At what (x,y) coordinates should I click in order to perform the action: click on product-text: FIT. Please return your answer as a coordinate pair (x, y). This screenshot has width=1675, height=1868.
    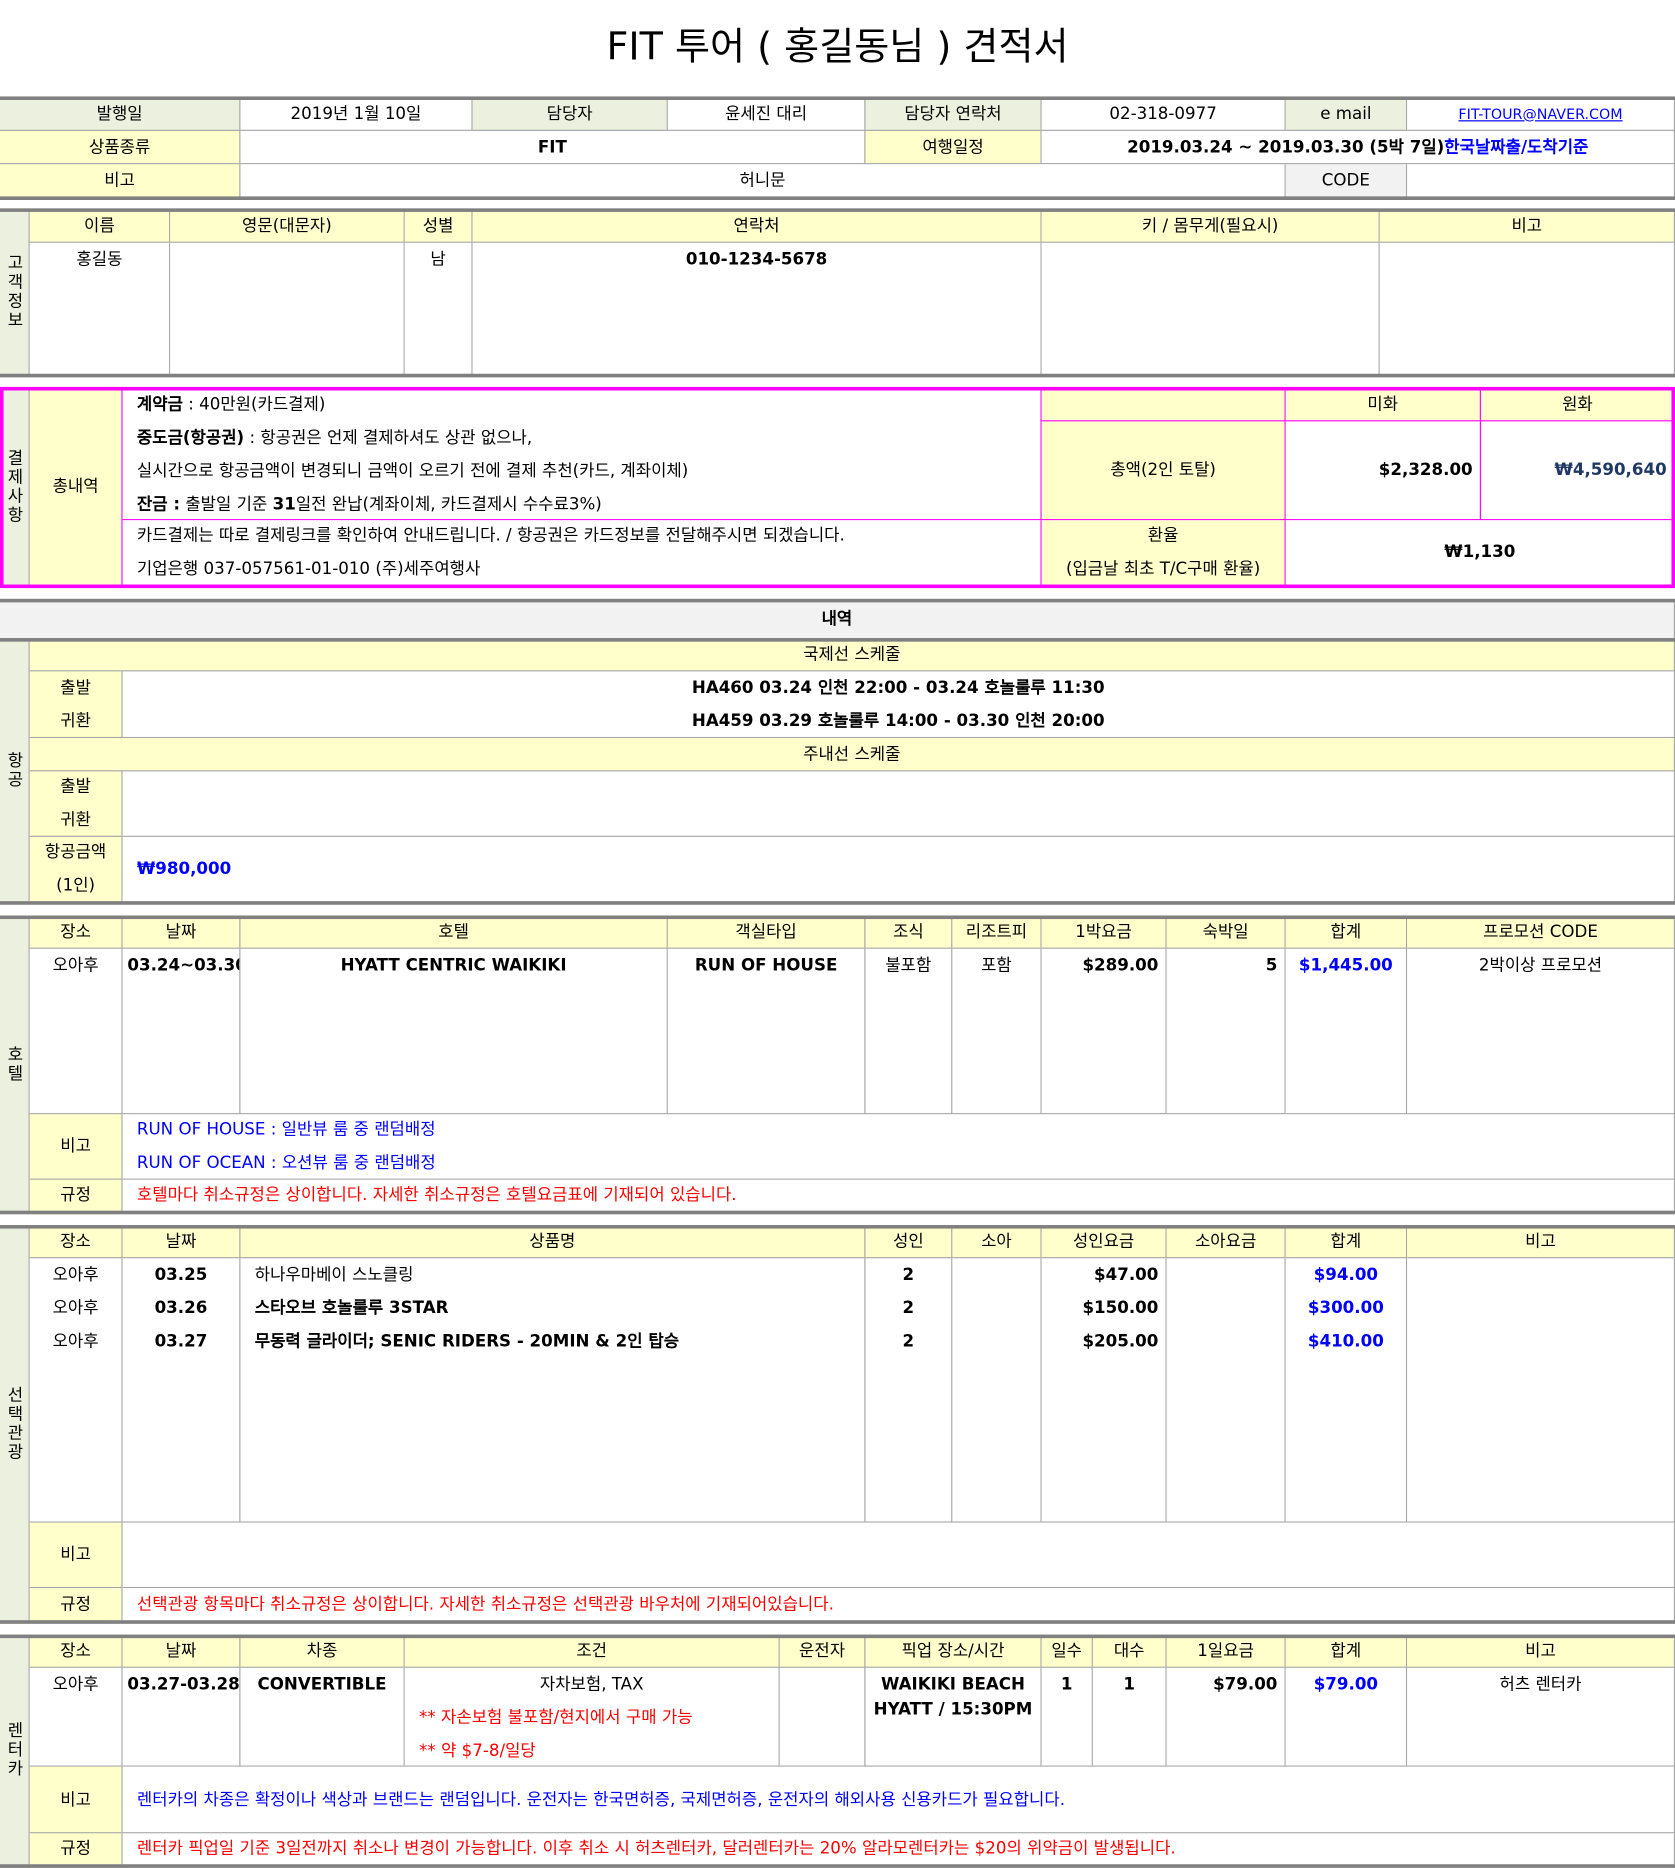
    Looking at the image, I should click on (552, 147).